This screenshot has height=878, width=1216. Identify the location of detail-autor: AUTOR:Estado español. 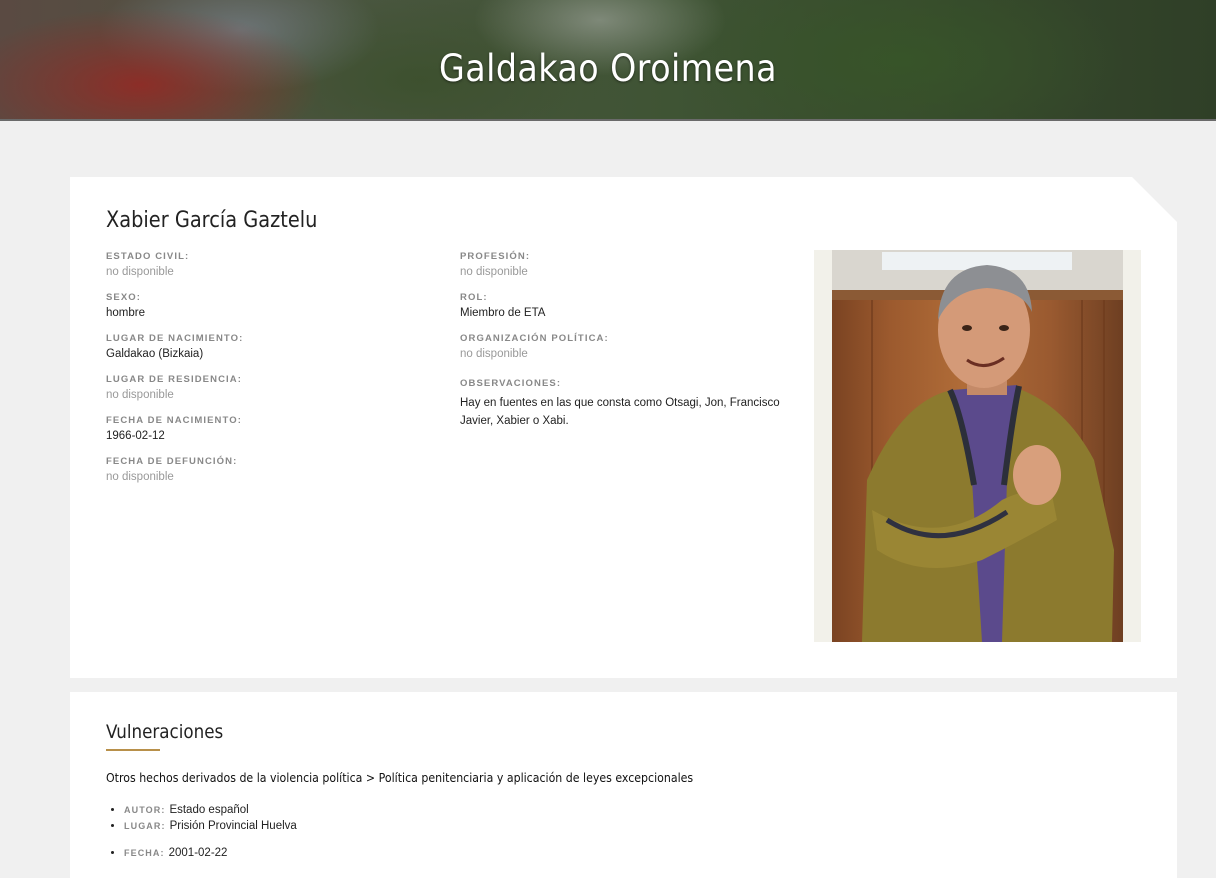
(210, 810).